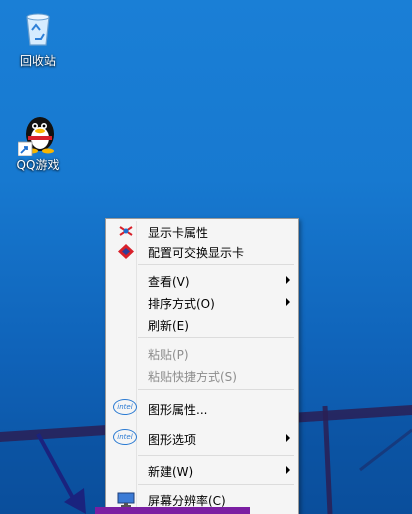  Describe the element at coordinates (168, 355) in the screenshot. I see `menu-item-paste: 粘贴(P)` at that location.